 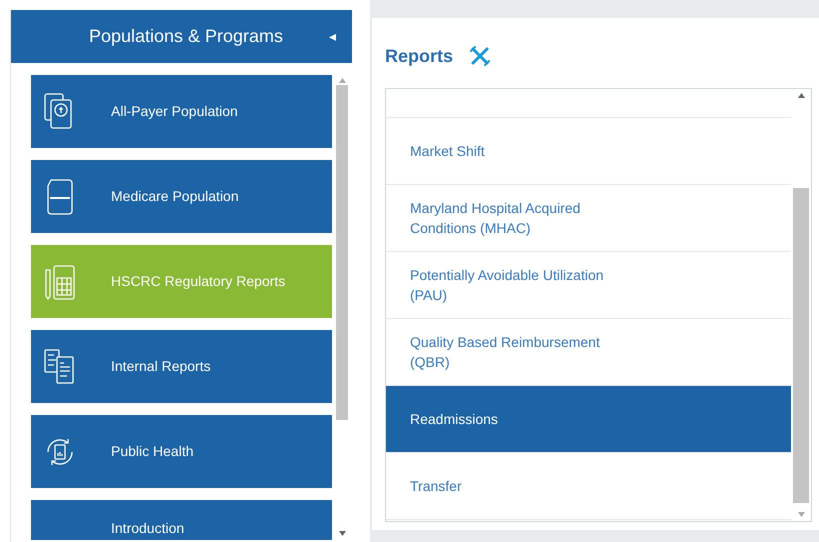 I want to click on sidebar-item: Introduction, so click(x=181, y=520).